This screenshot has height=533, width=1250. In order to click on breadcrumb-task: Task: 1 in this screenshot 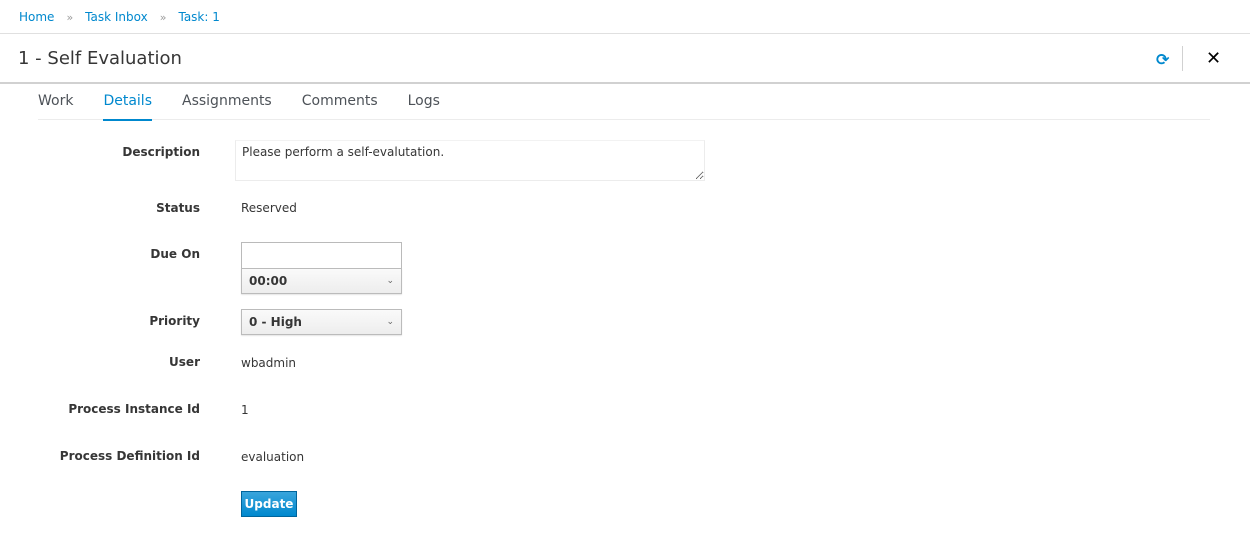, I will do `click(198, 17)`.